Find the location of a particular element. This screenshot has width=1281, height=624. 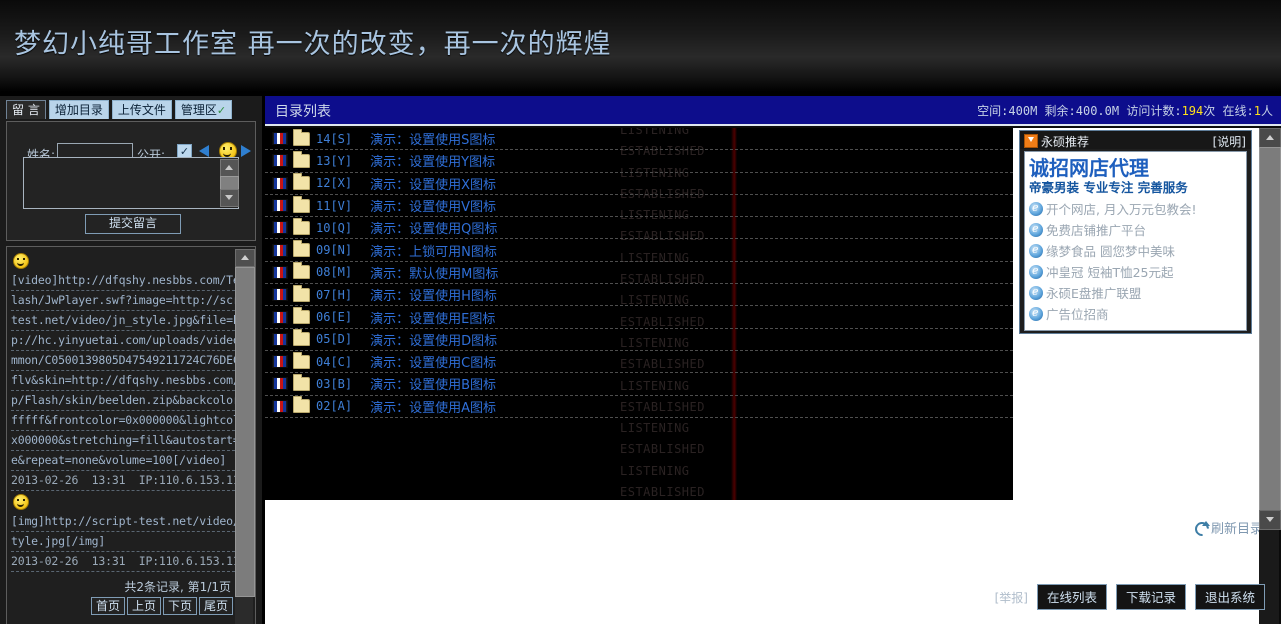

sidebar-tab-3: 管理区✓ is located at coordinates (203, 109).